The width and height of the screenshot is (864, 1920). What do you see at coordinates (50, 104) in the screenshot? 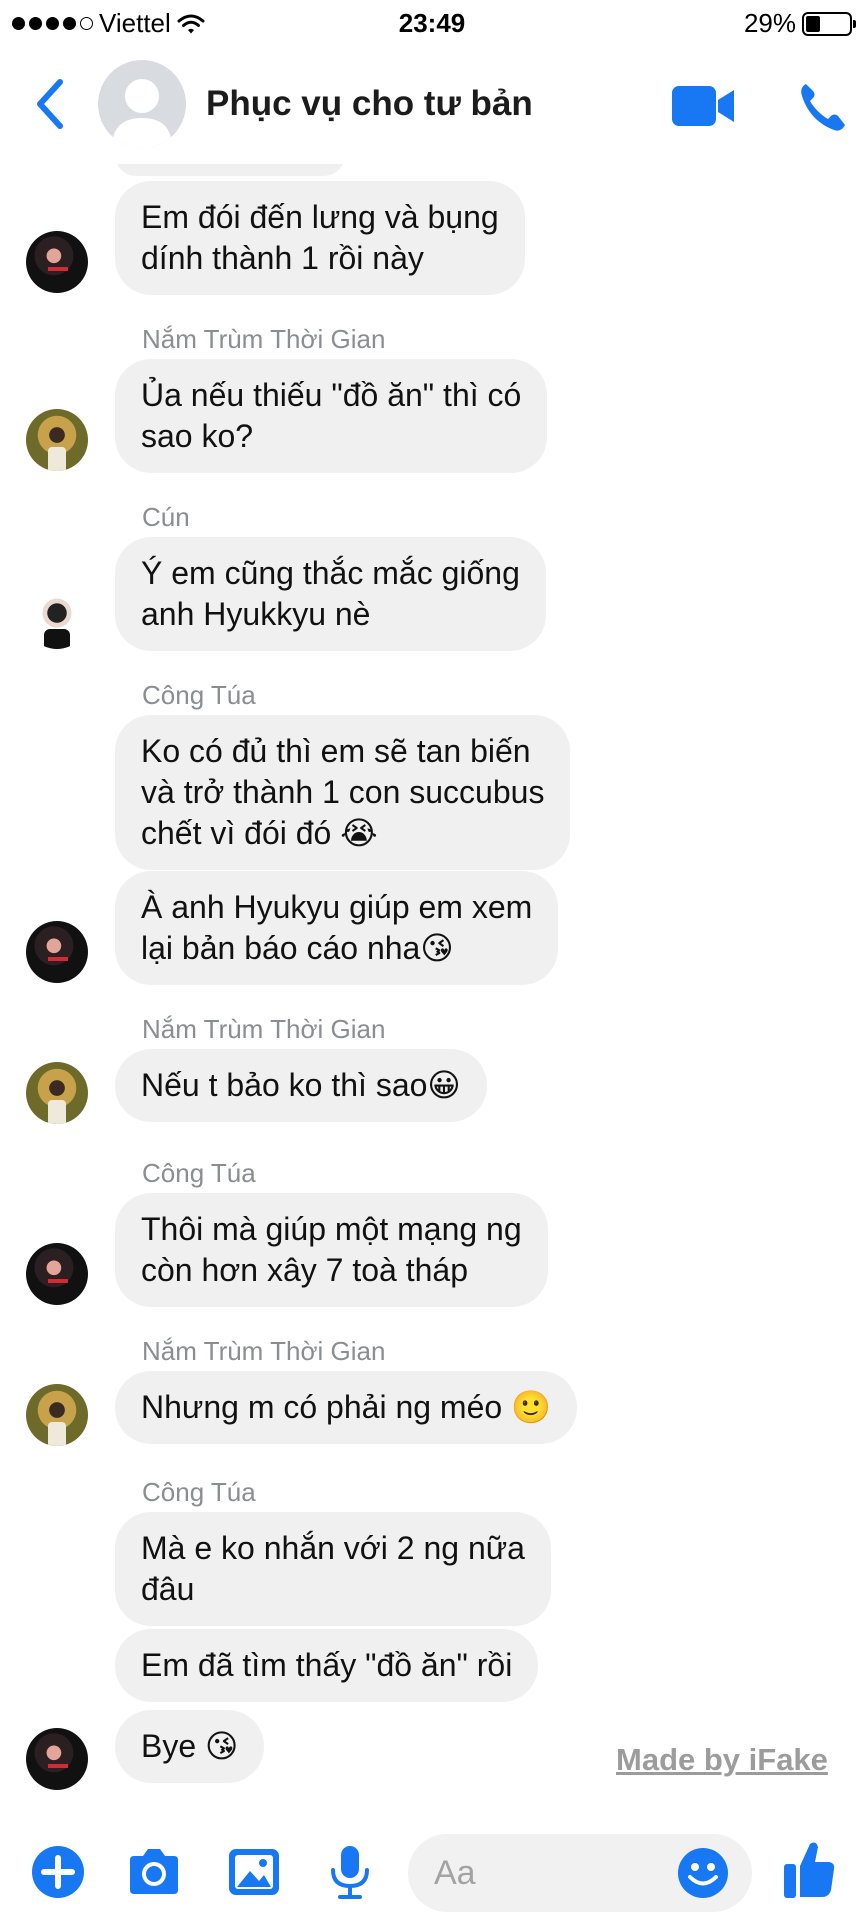
I see `back-chevron-icon` at bounding box center [50, 104].